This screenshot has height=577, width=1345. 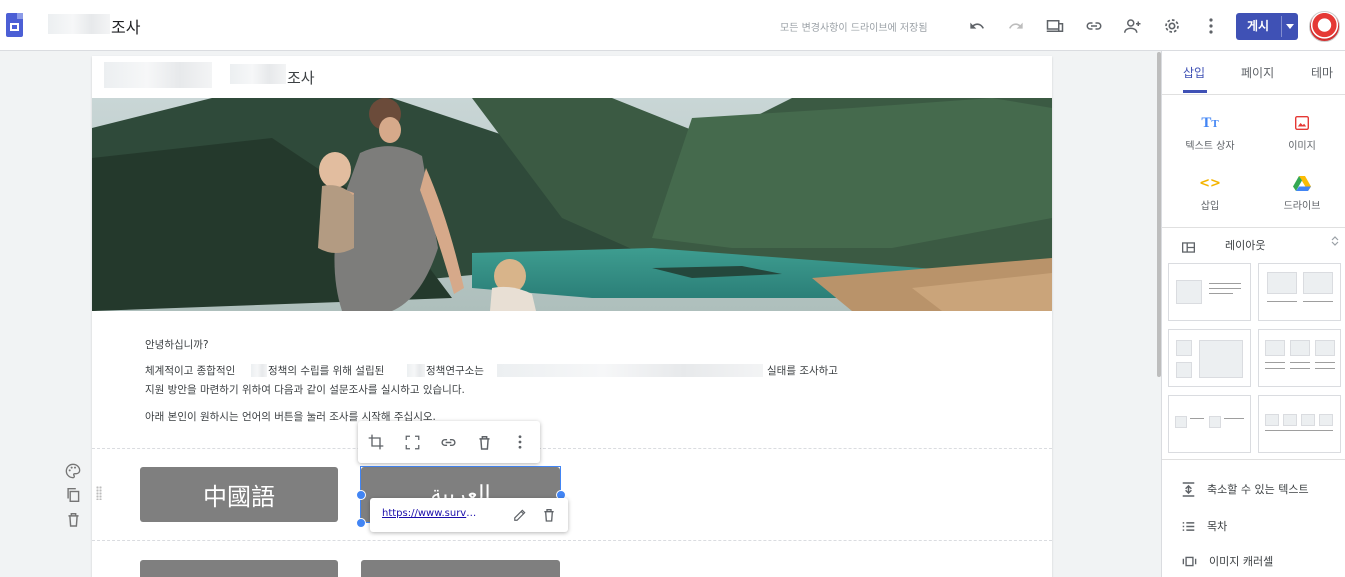 I want to click on palette-icon, so click(x=73, y=471).